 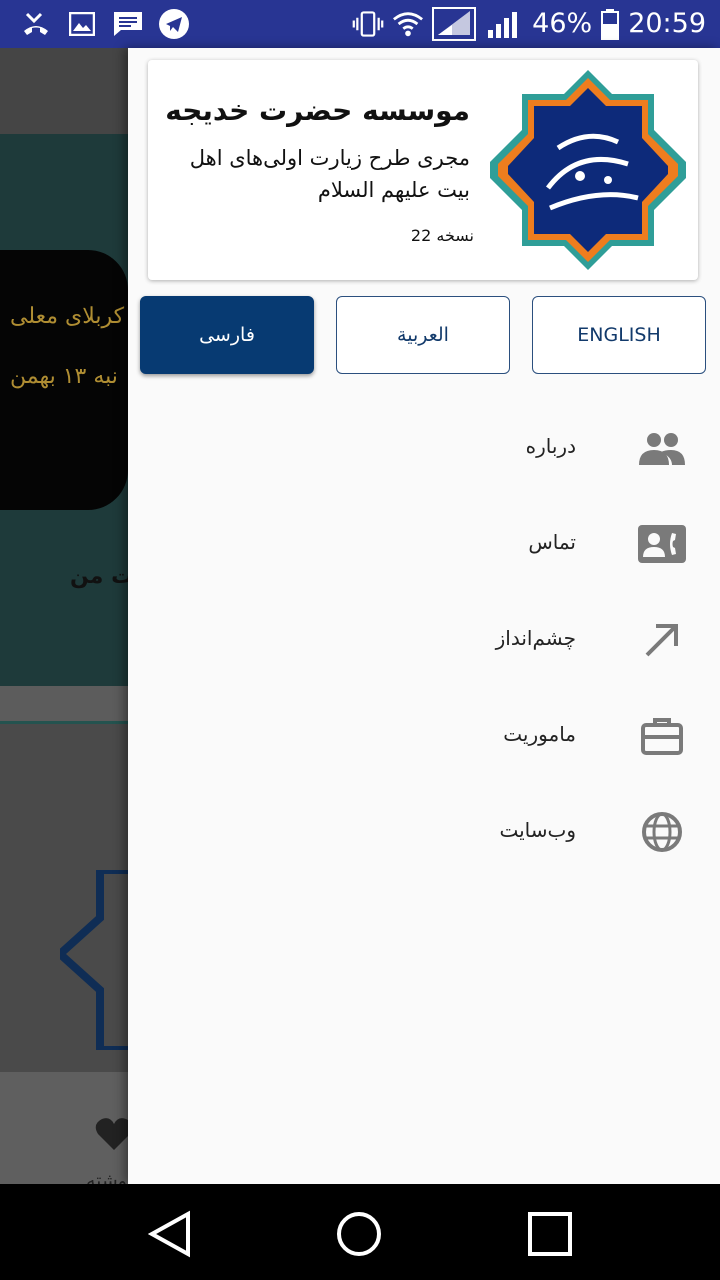 I want to click on menu-label-mission: ماموریت, so click(x=539, y=734).